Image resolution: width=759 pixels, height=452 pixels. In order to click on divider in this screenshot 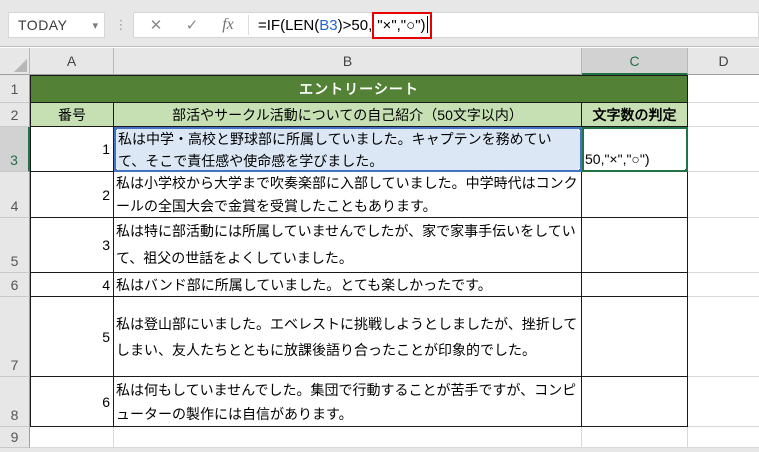, I will do `click(248, 25)`.